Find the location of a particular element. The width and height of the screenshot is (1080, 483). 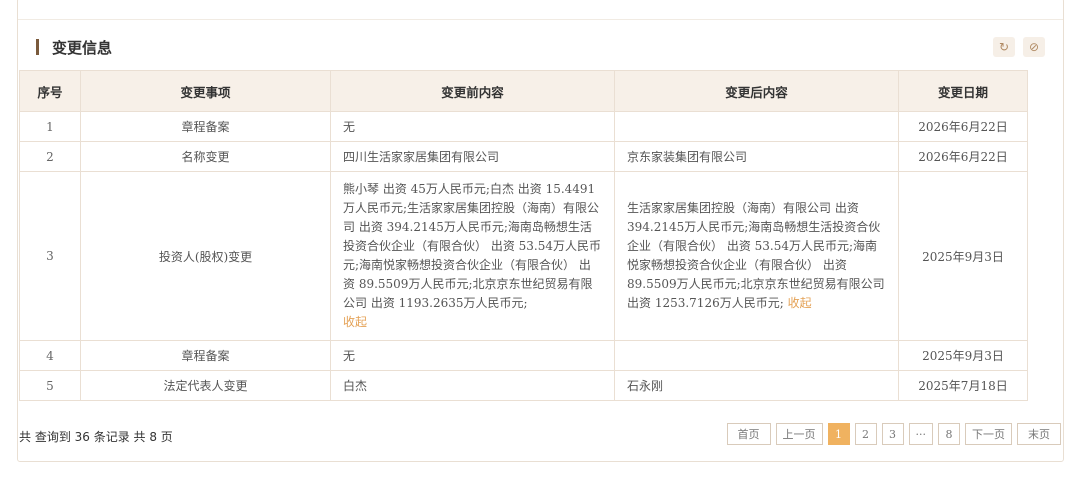

table-row: 4 章程备案 无 2025年9月3日 is located at coordinates (523, 355).